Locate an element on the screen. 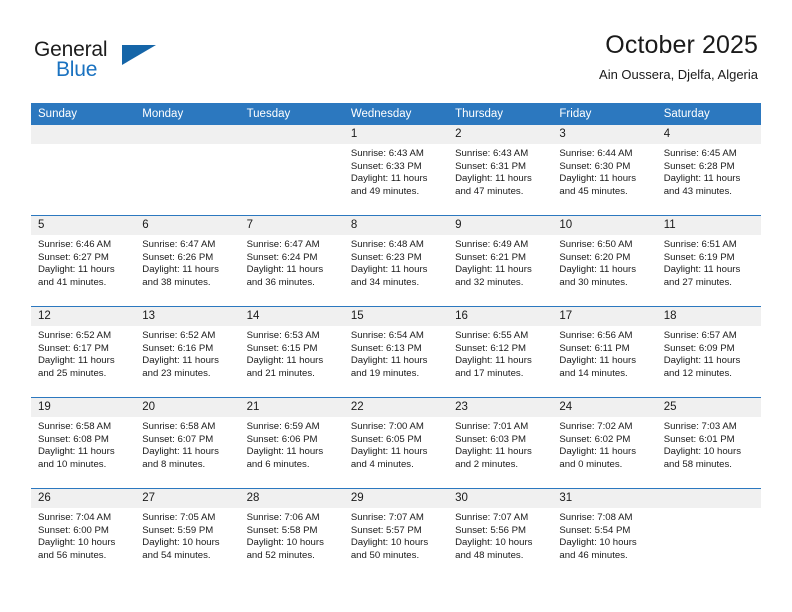 The image size is (792, 612). general-blue-logo: General Blue is located at coordinates (109, 61).